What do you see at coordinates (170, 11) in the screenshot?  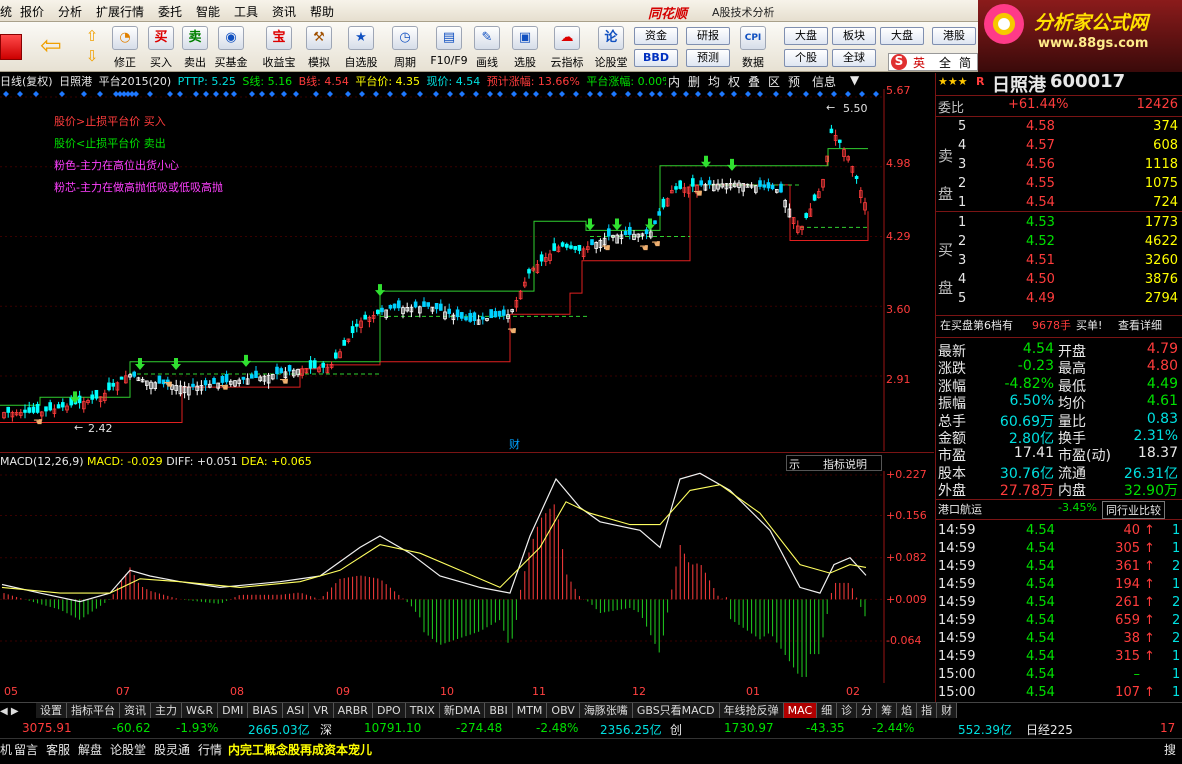 I see `menu-order: 委托` at bounding box center [170, 11].